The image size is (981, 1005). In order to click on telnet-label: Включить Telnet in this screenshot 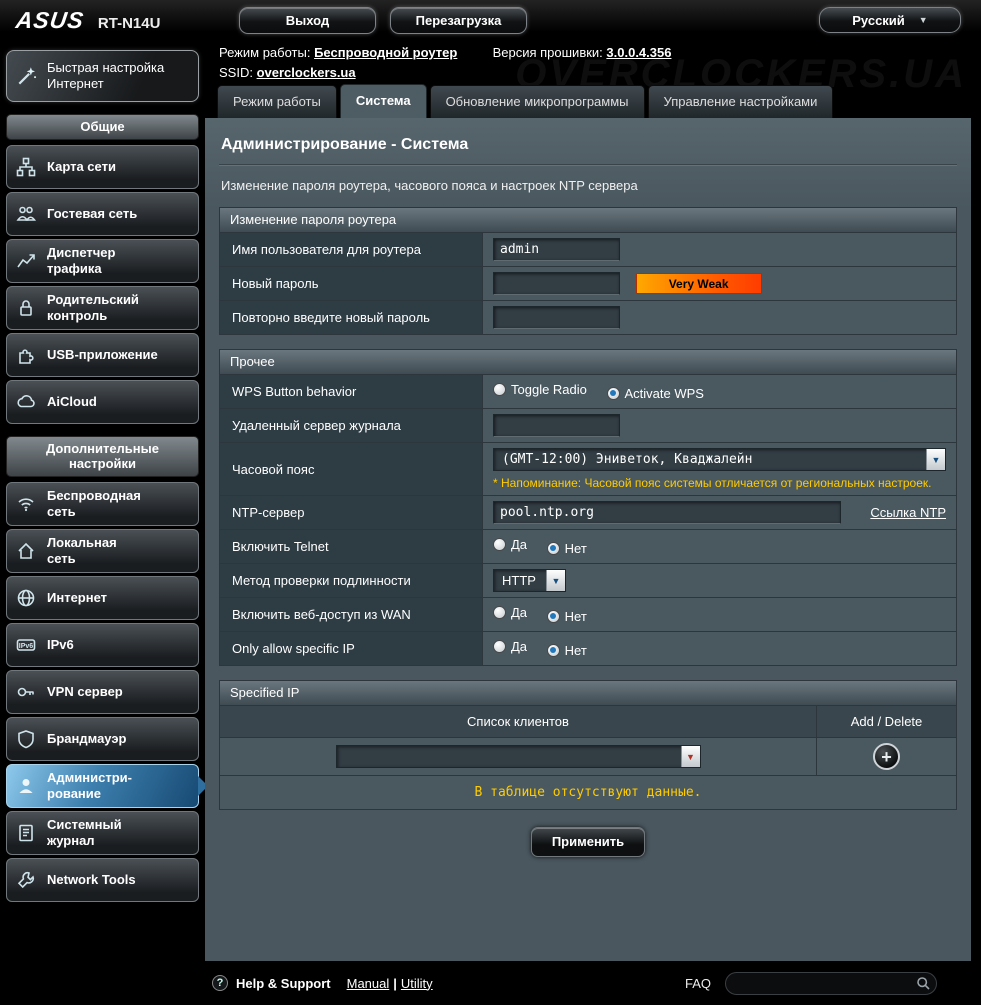, I will do `click(351, 546)`.